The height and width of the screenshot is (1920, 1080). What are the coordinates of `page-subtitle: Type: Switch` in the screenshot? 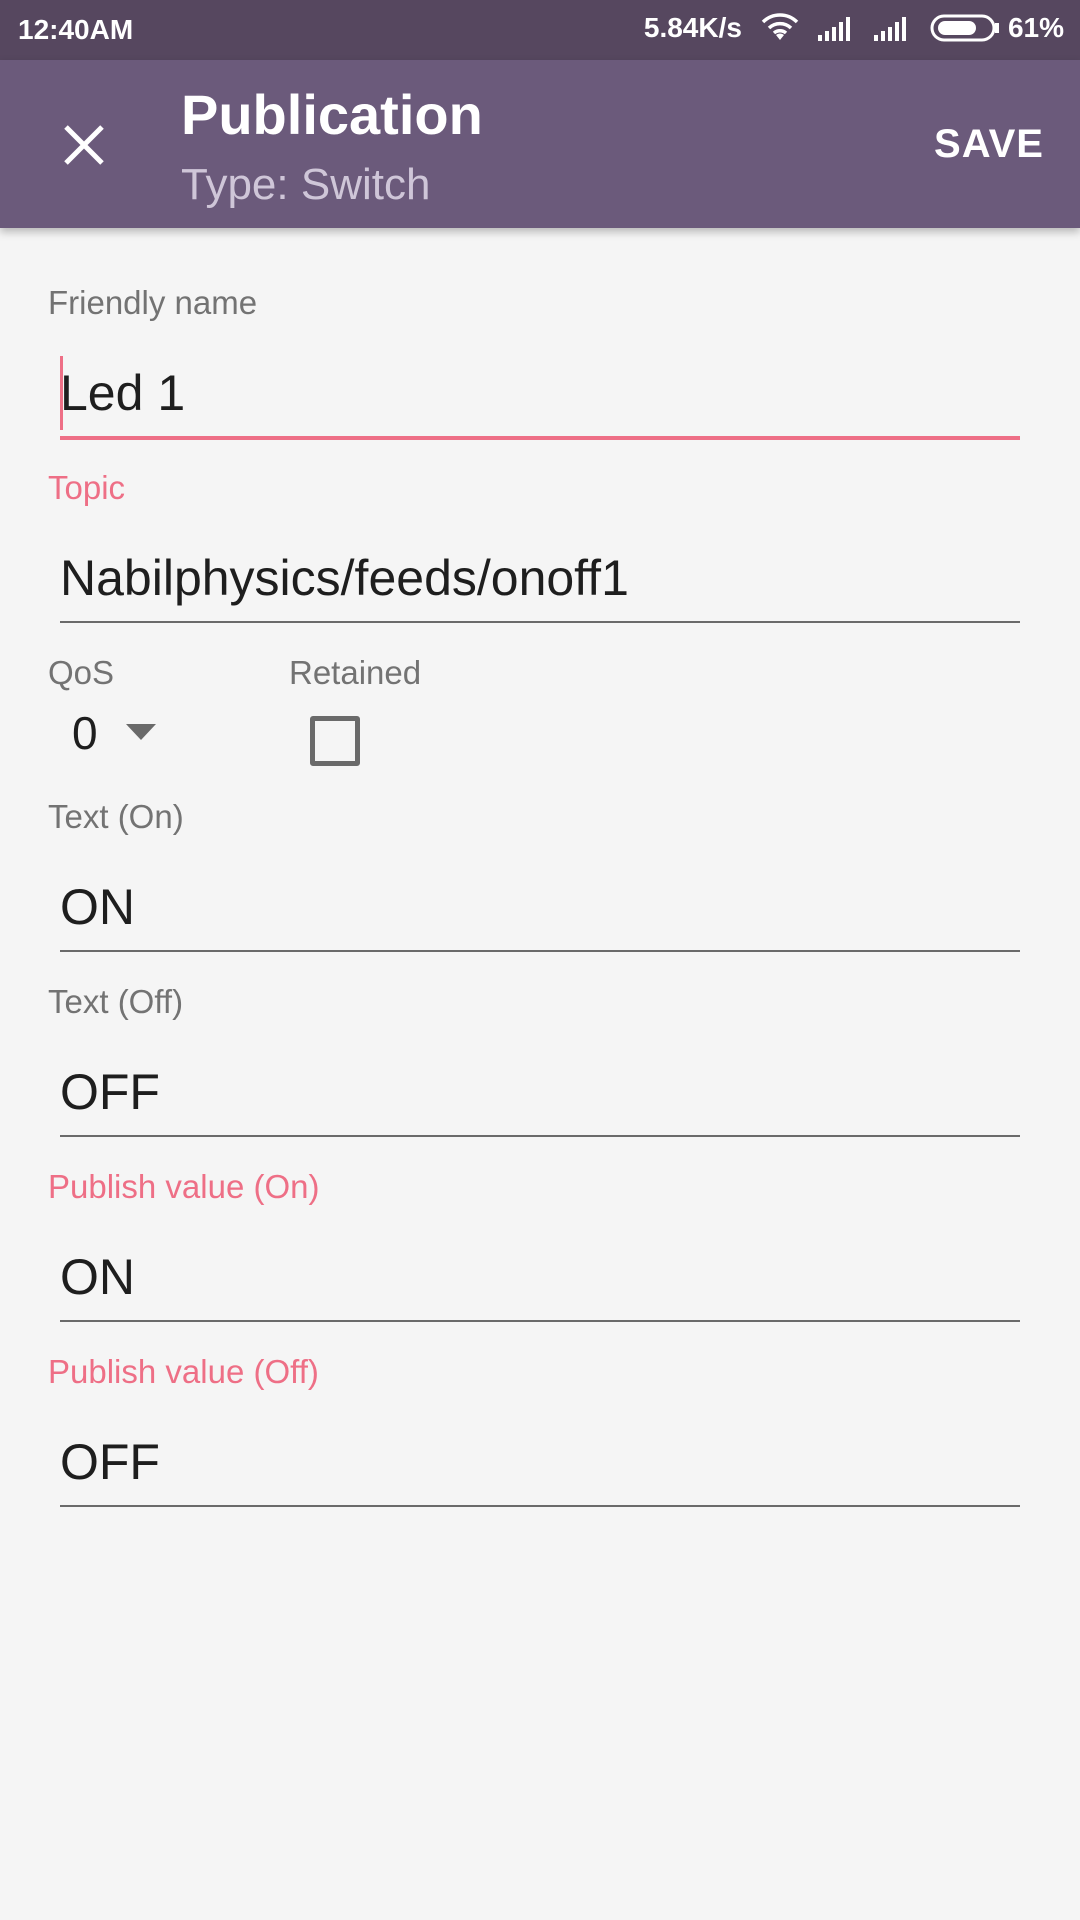 It's located at (306, 184).